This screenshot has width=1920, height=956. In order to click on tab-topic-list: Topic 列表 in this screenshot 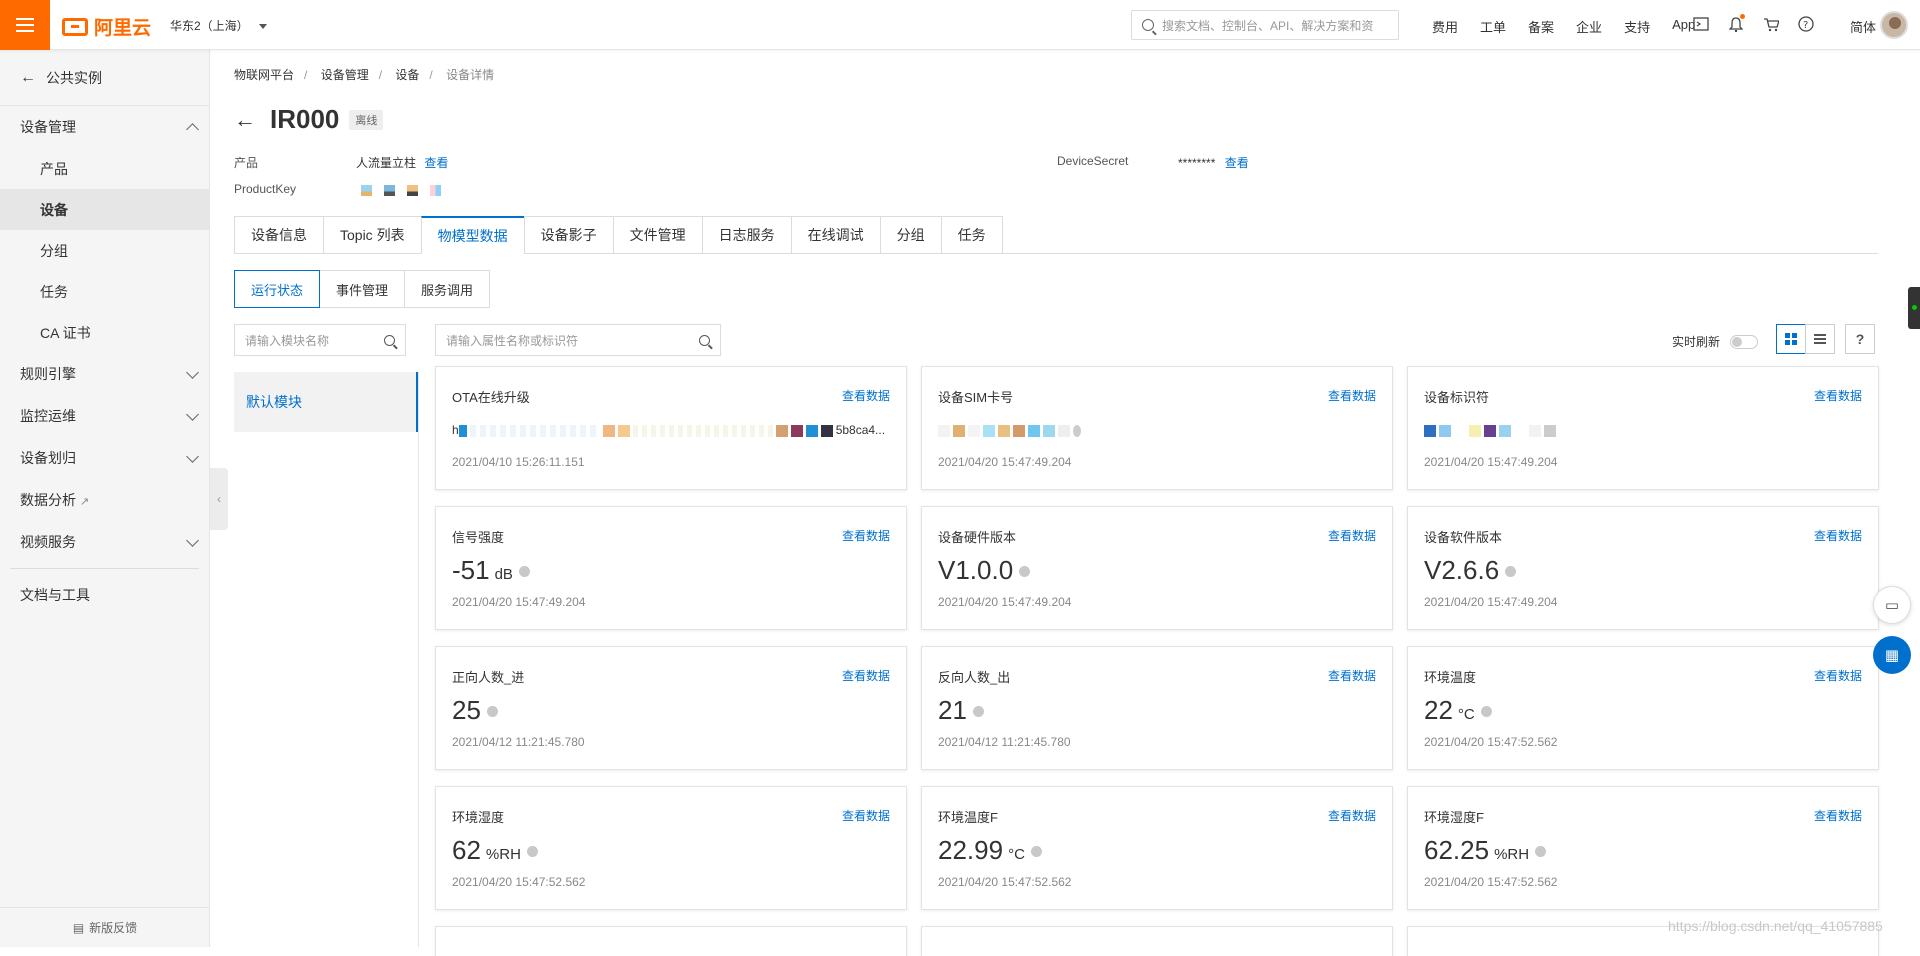, I will do `click(372, 235)`.